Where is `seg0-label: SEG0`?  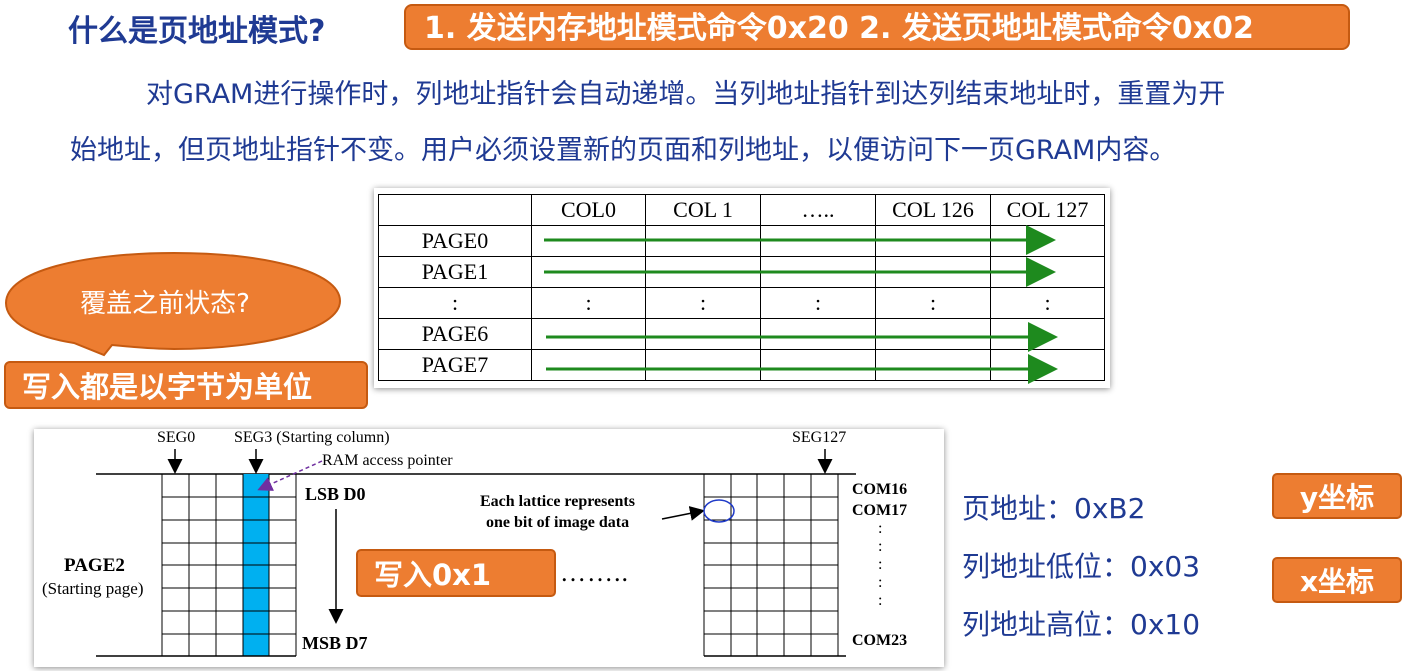
seg0-label: SEG0 is located at coordinates (176, 437).